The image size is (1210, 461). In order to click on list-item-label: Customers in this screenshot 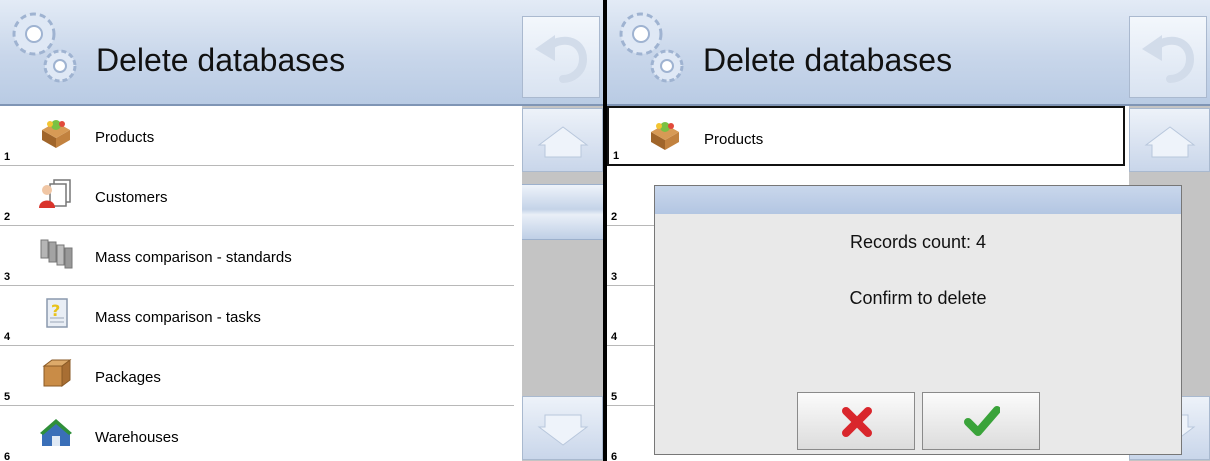, I will do `click(131, 197)`.